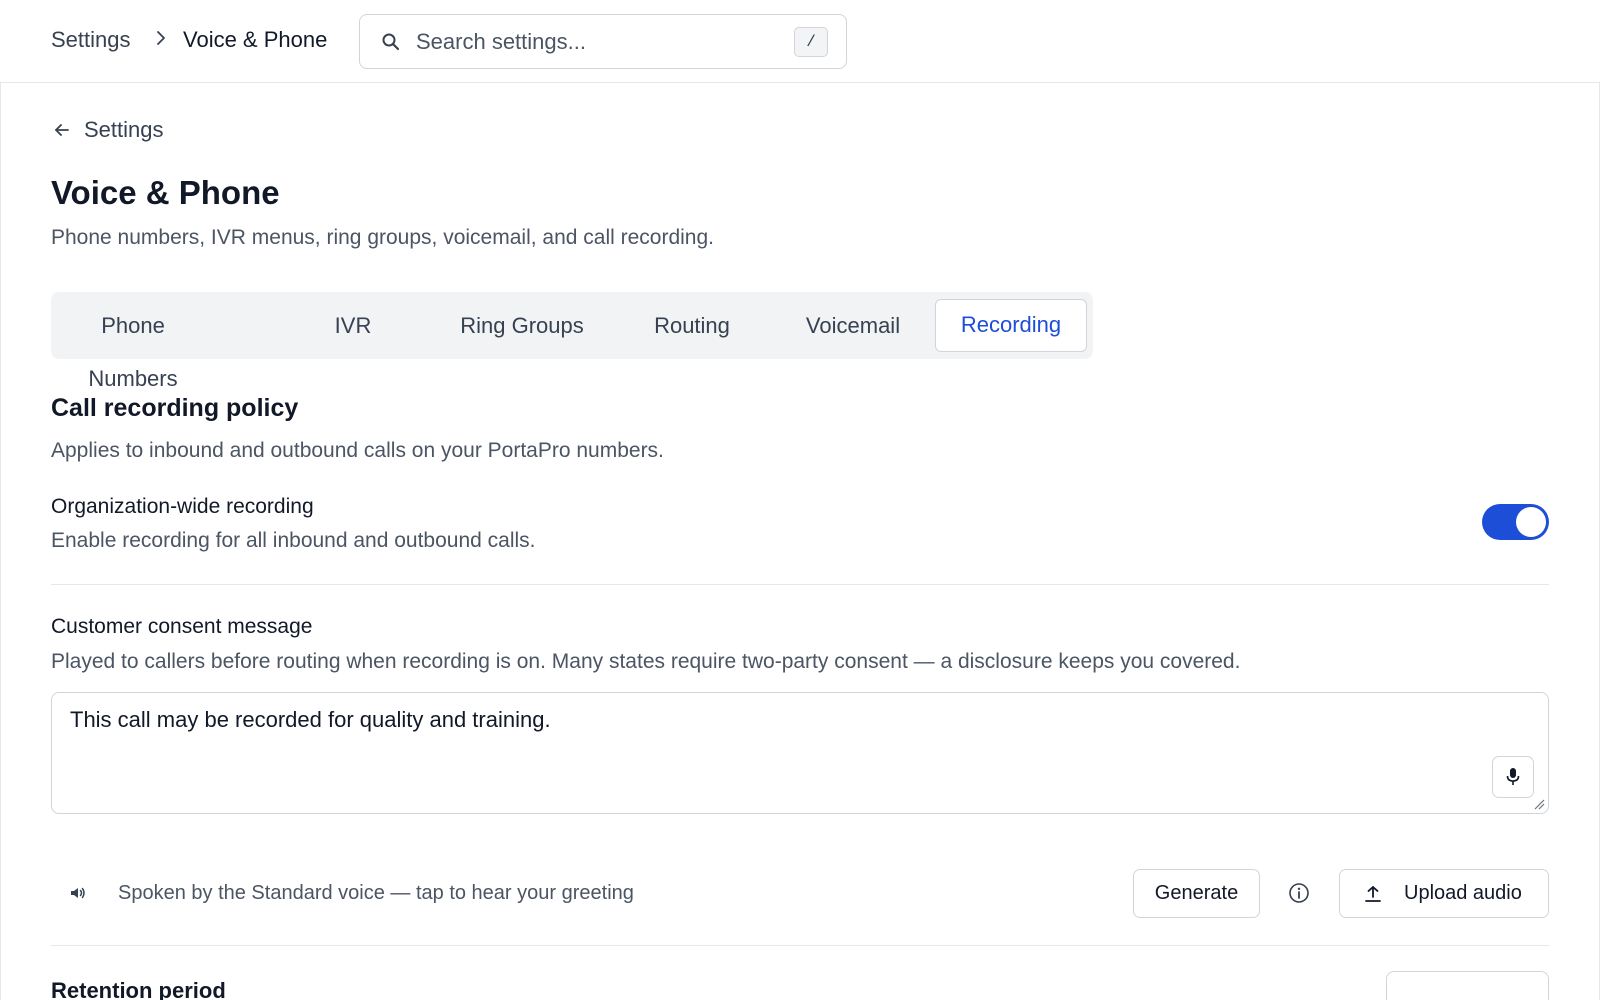  Describe the element at coordinates (596, 42) in the screenshot. I see `search-input` at that location.